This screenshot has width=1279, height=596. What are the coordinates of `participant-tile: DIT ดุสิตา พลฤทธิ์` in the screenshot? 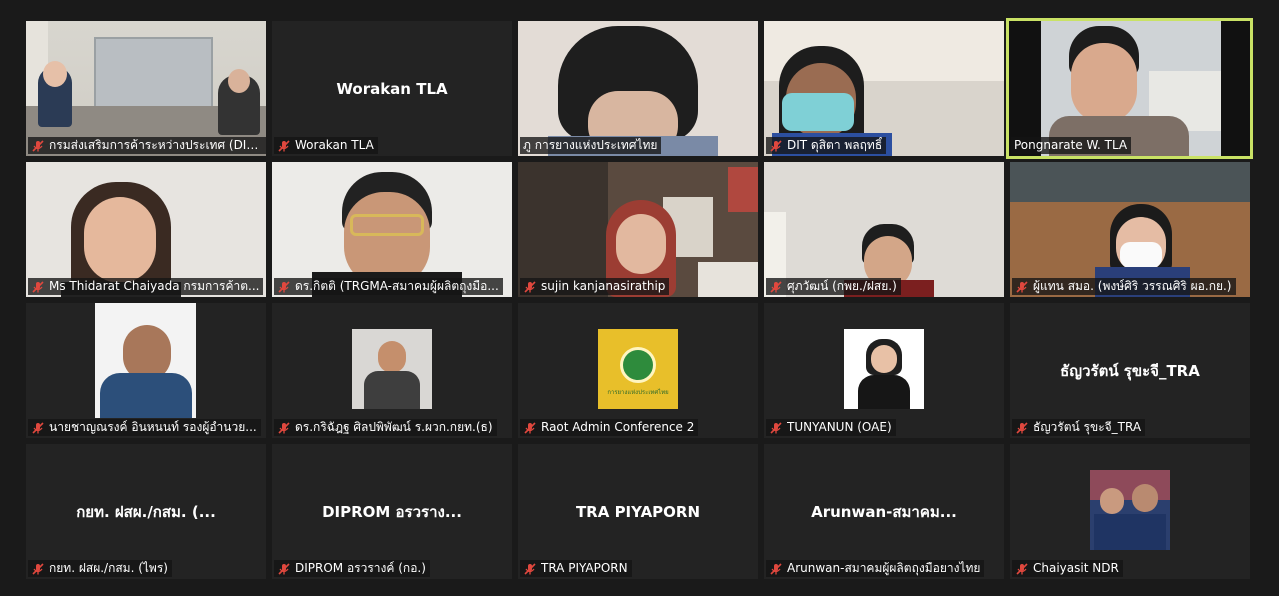 It's located at (884, 88).